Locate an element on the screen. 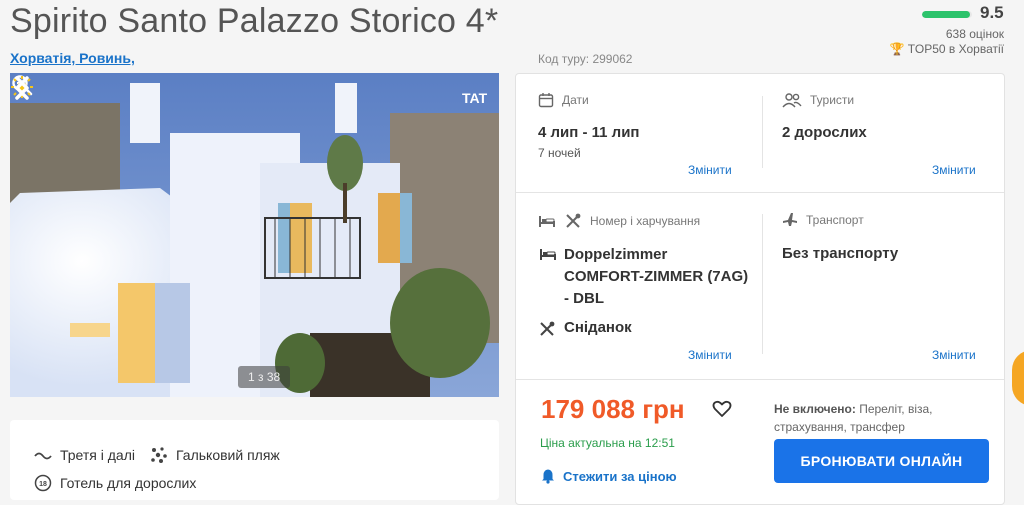 The height and width of the screenshot is (505, 1024). nights-value: 7 ночей is located at coordinates (559, 153).